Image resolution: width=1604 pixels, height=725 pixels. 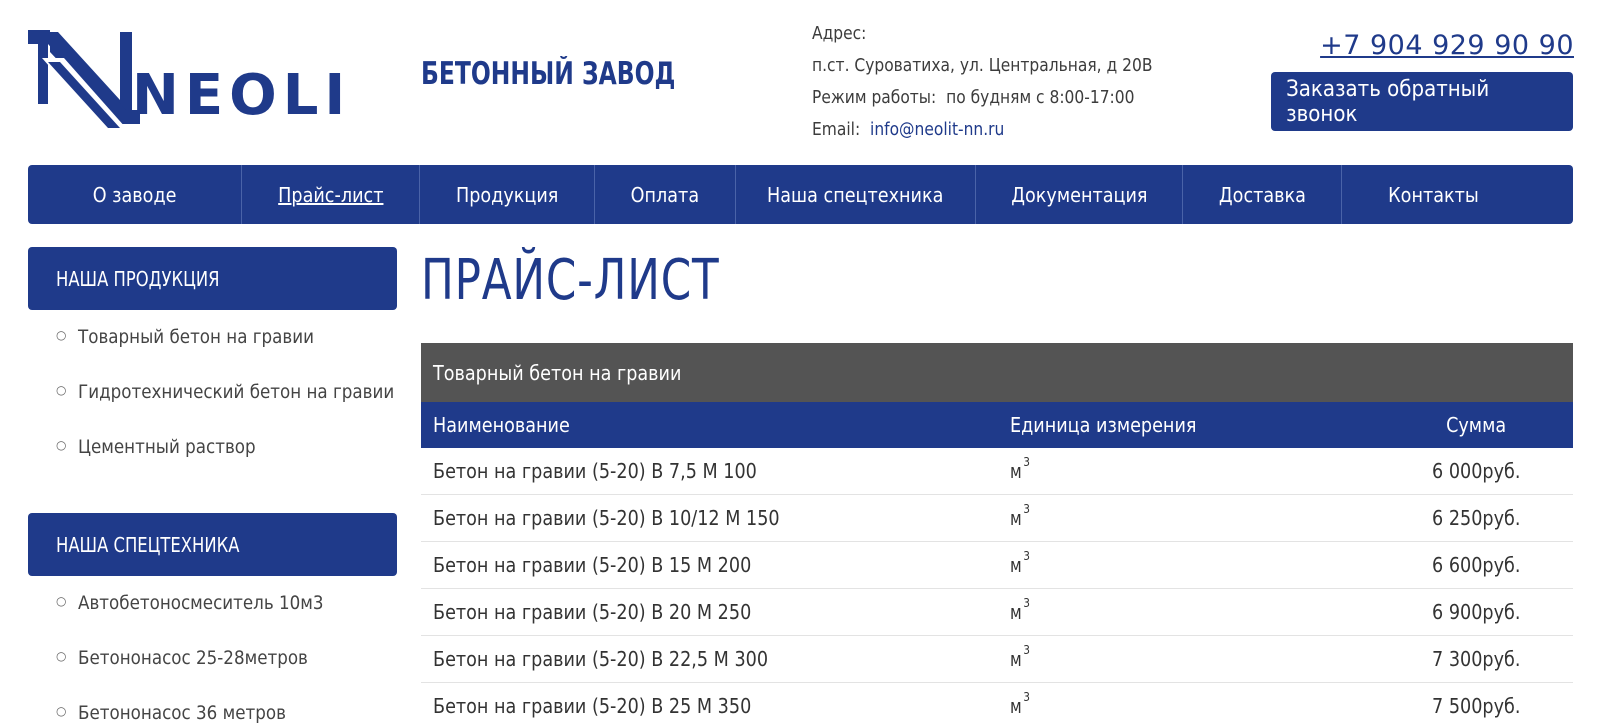 What do you see at coordinates (937, 129) in the screenshot?
I see `email-link: info@neolit-nn.ru` at bounding box center [937, 129].